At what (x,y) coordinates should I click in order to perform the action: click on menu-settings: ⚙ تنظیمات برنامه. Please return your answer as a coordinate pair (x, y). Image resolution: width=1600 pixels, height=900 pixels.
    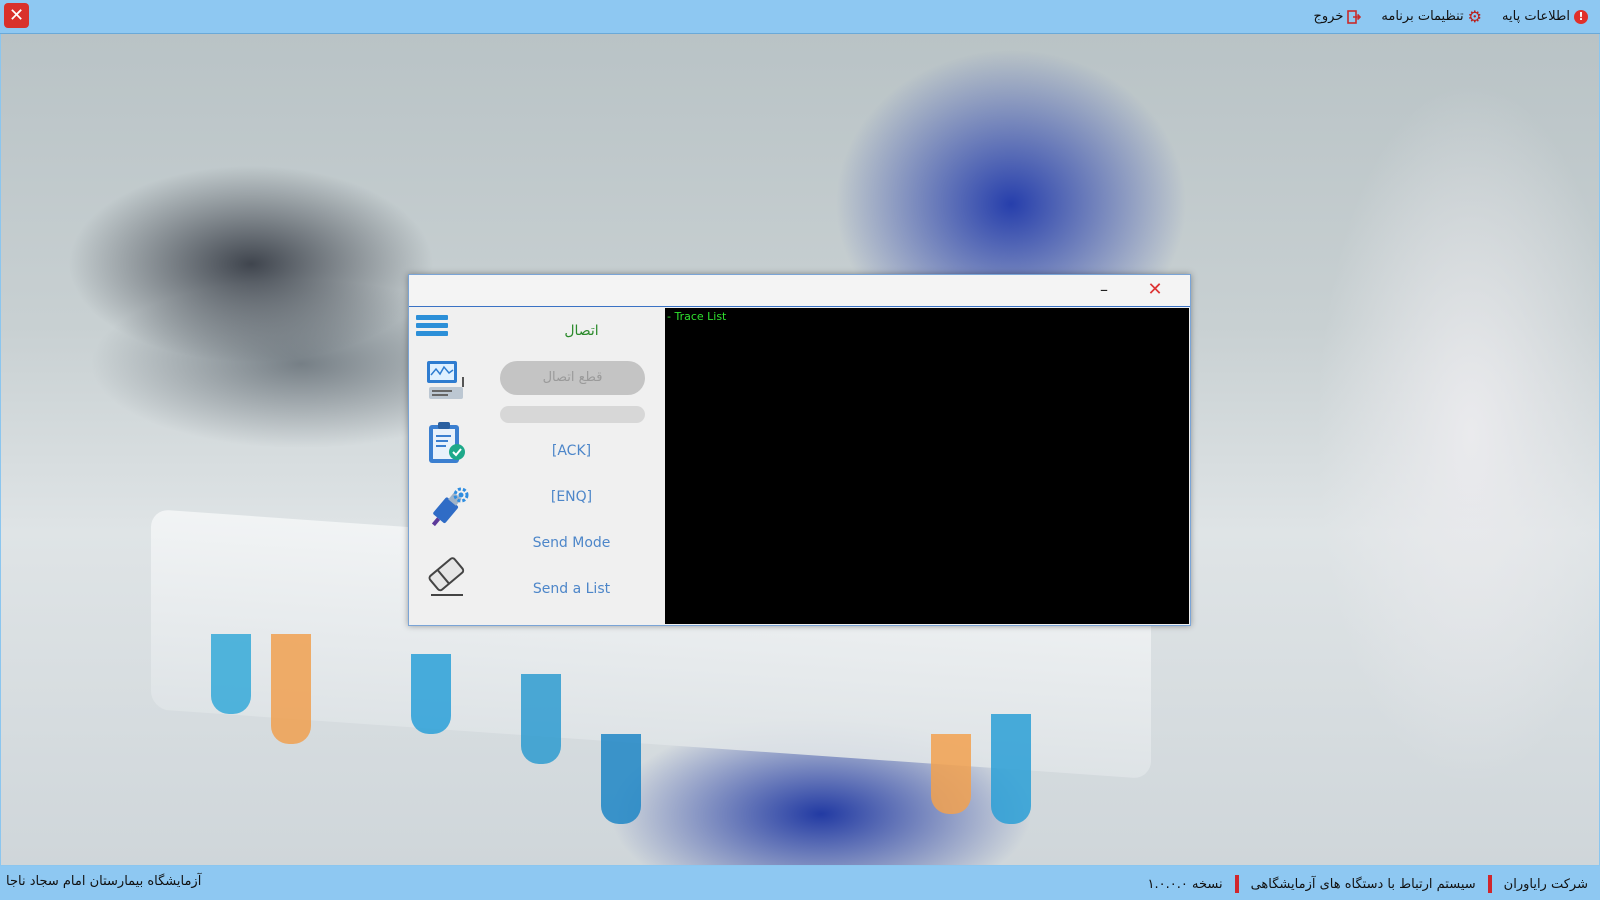
    Looking at the image, I should click on (1432, 16).